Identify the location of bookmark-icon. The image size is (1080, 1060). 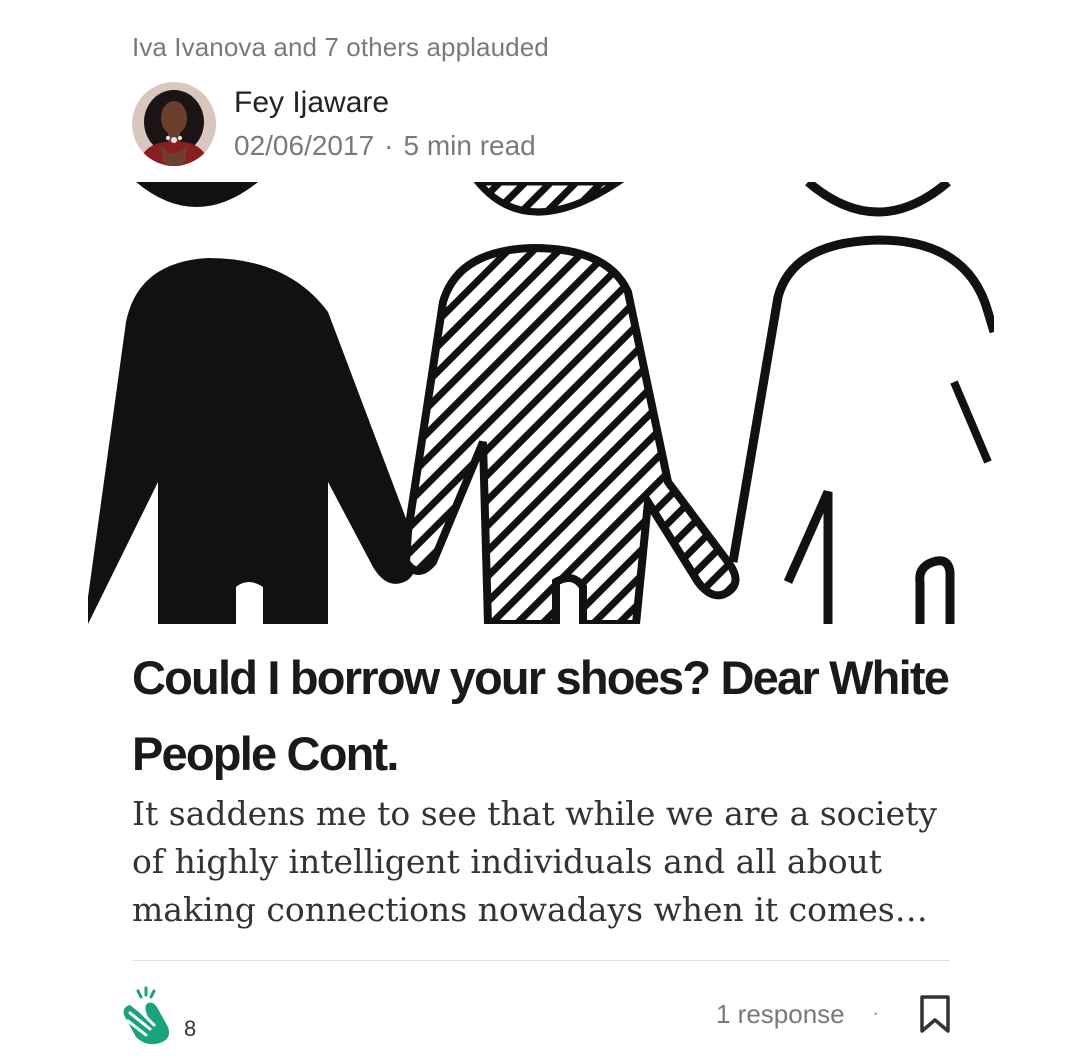
(935, 1016).